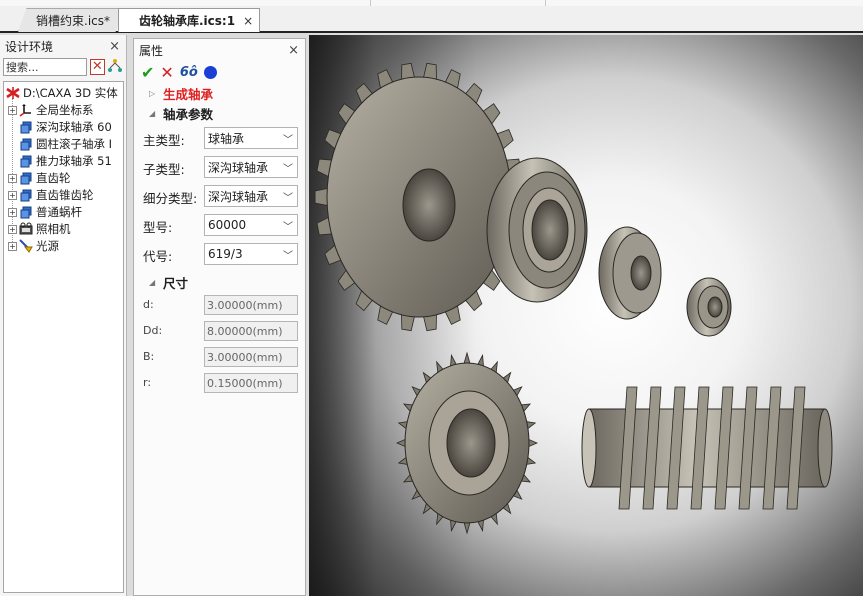 The image size is (863, 596). What do you see at coordinates (227, 225) in the screenshot?
I see `select-value: 60000` at bounding box center [227, 225].